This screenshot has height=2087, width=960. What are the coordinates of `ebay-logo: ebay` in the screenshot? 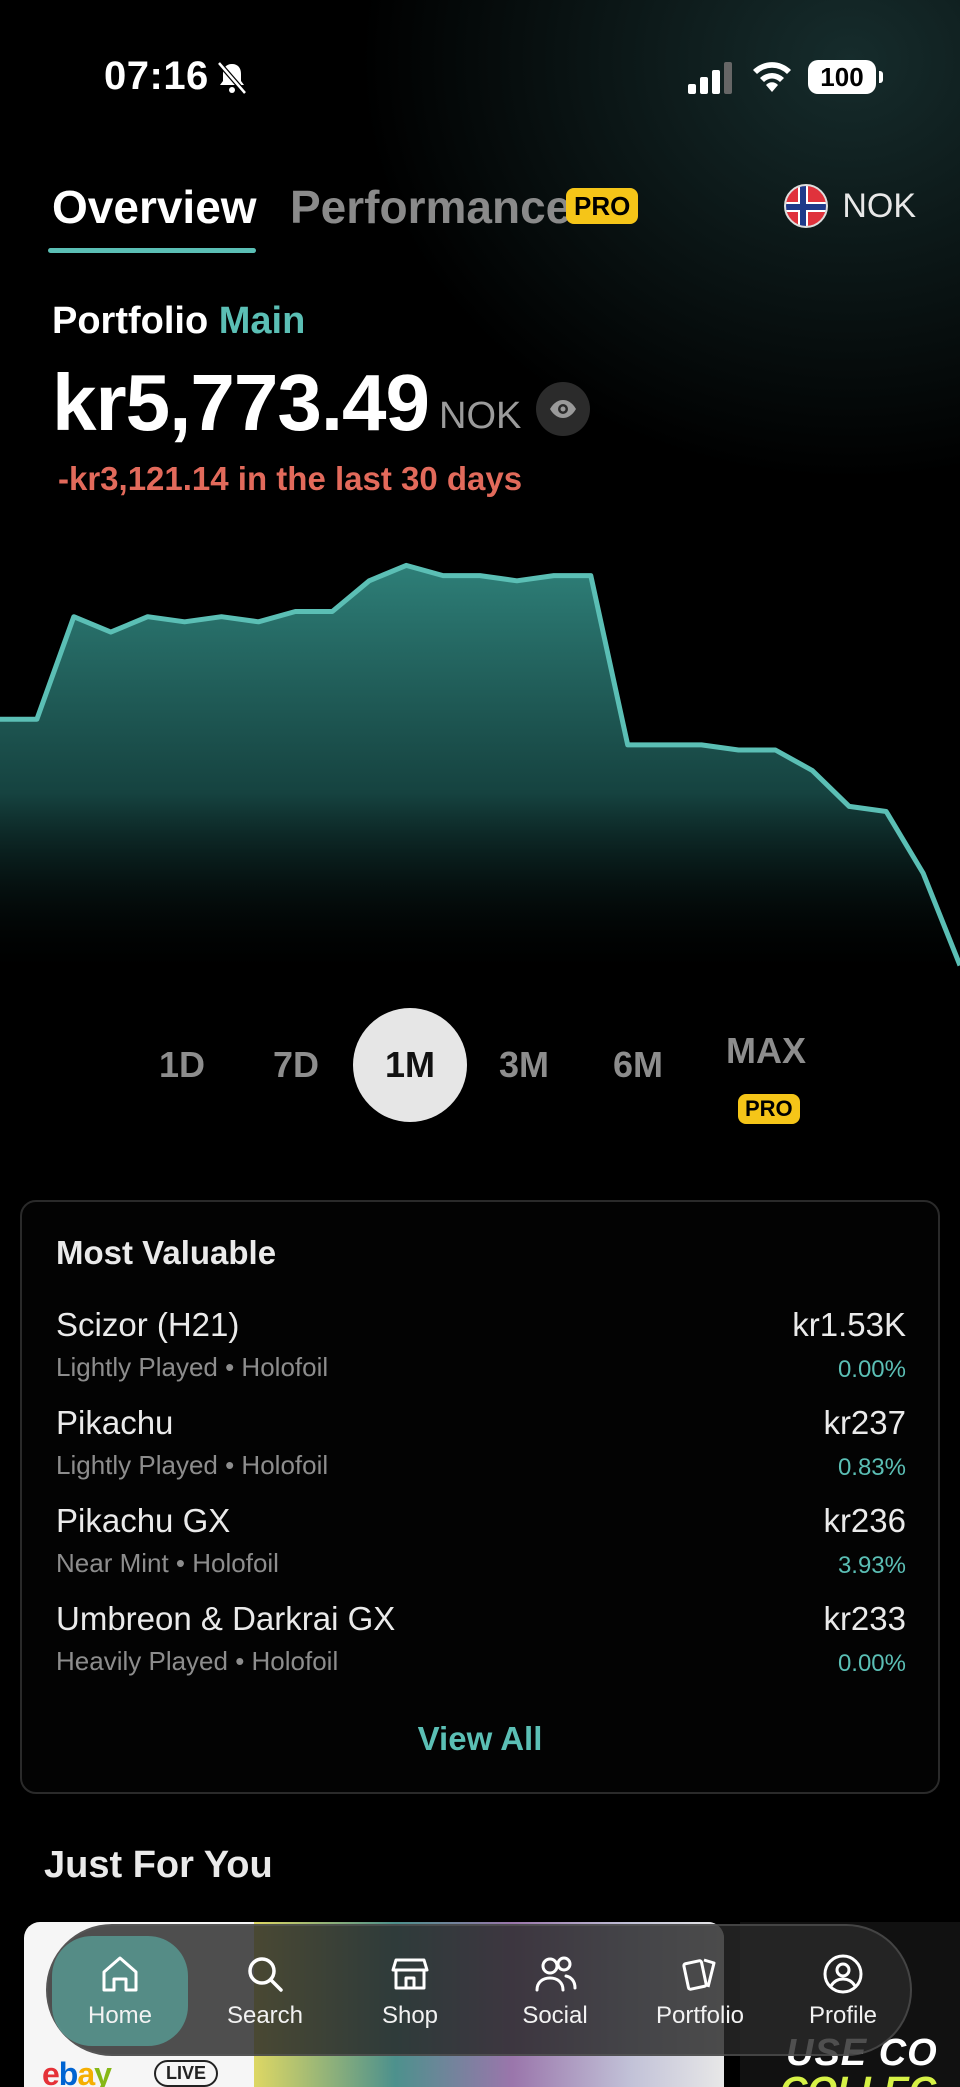 It's located at (77, 2071).